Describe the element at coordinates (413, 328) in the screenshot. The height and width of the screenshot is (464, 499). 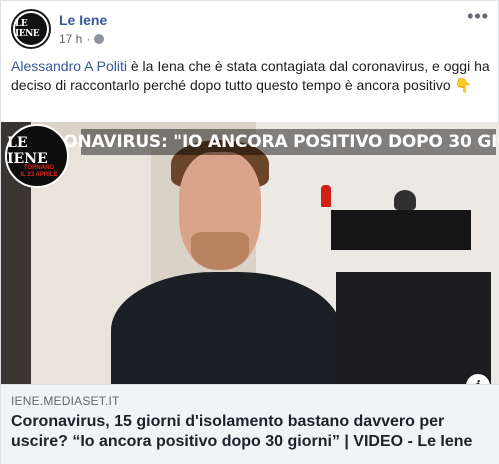
I see `television` at that location.